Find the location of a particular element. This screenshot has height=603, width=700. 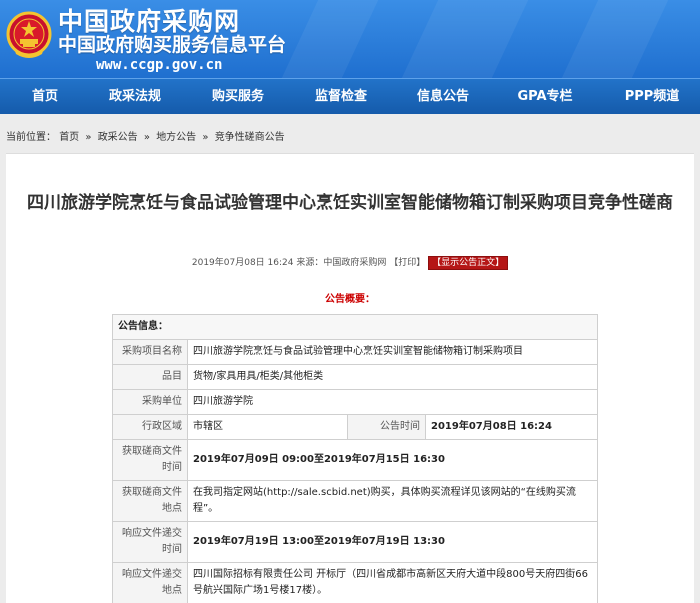

nav-item-supervision: 监督检查 is located at coordinates (341, 96).